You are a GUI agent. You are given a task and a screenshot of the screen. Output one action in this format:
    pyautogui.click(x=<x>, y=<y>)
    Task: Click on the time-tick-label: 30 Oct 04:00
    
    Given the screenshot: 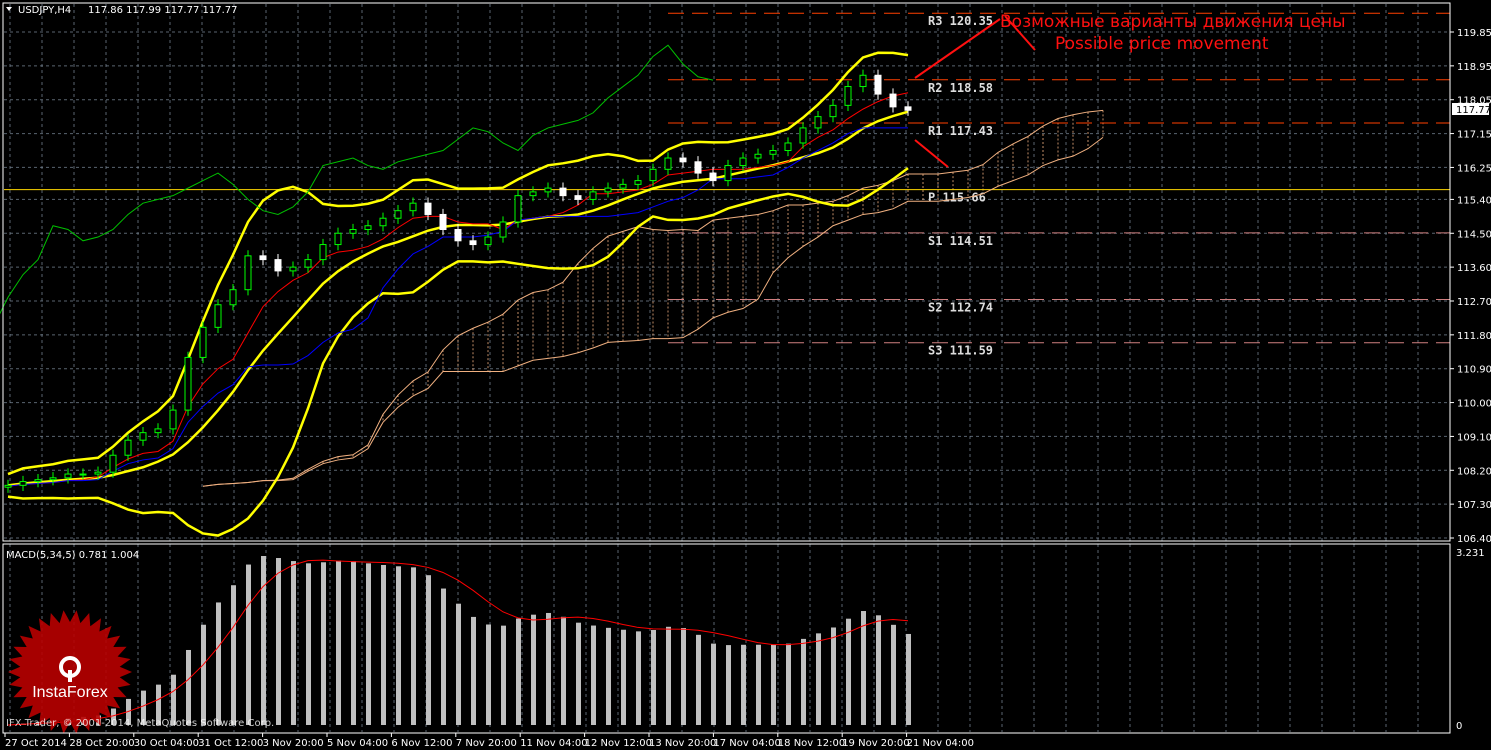 What is the action you would take?
    pyautogui.click(x=166, y=743)
    